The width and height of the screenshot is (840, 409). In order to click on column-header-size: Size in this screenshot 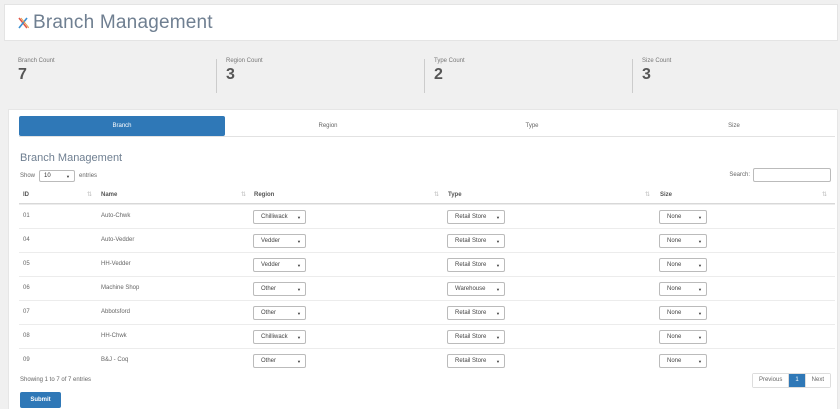, I will do `click(666, 195)`.